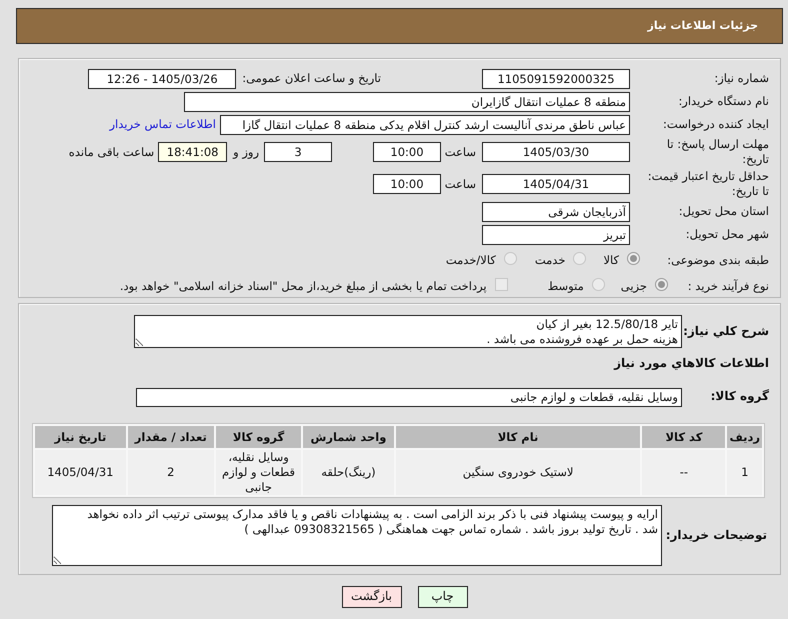  What do you see at coordinates (741, 78) in the screenshot?
I see `field-label: شماره نیاز:` at bounding box center [741, 78].